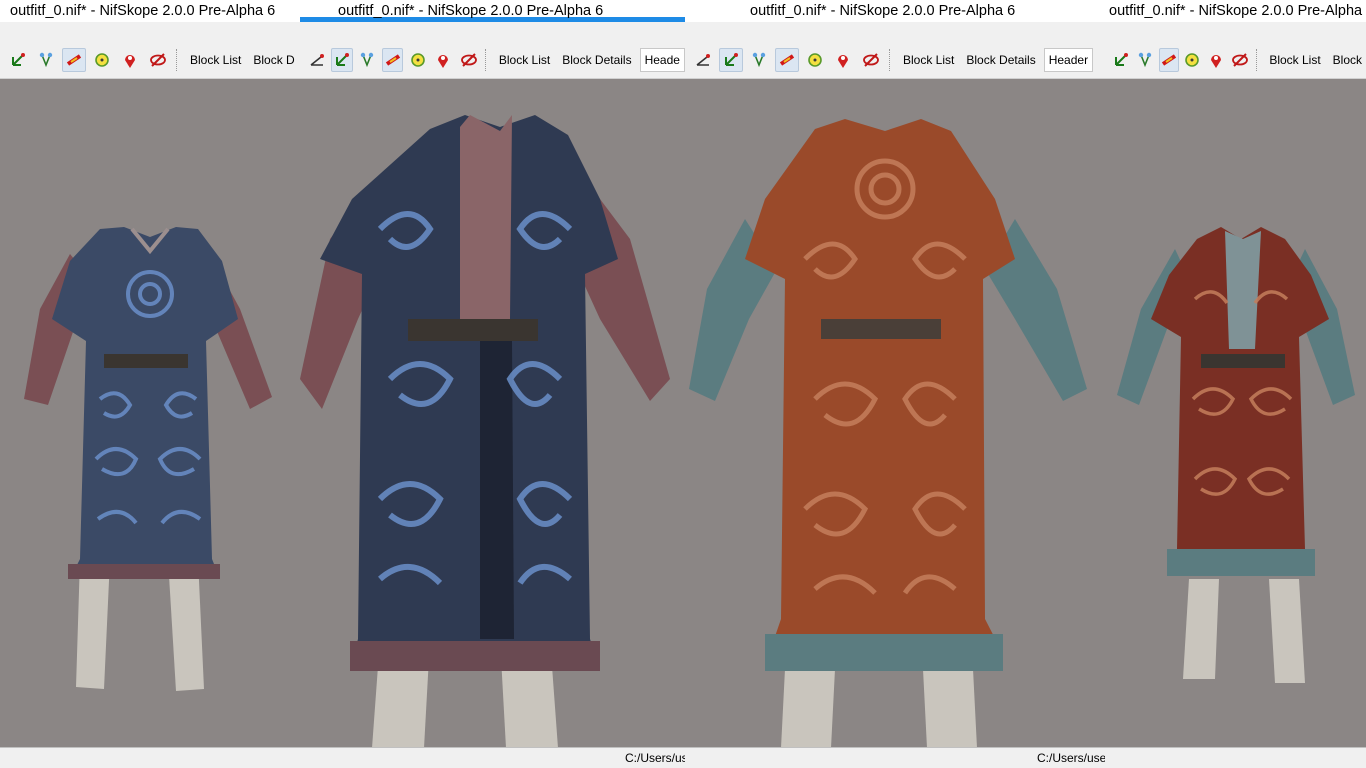  I want to click on status-bar: C:/Users/us, so click(492, 757).